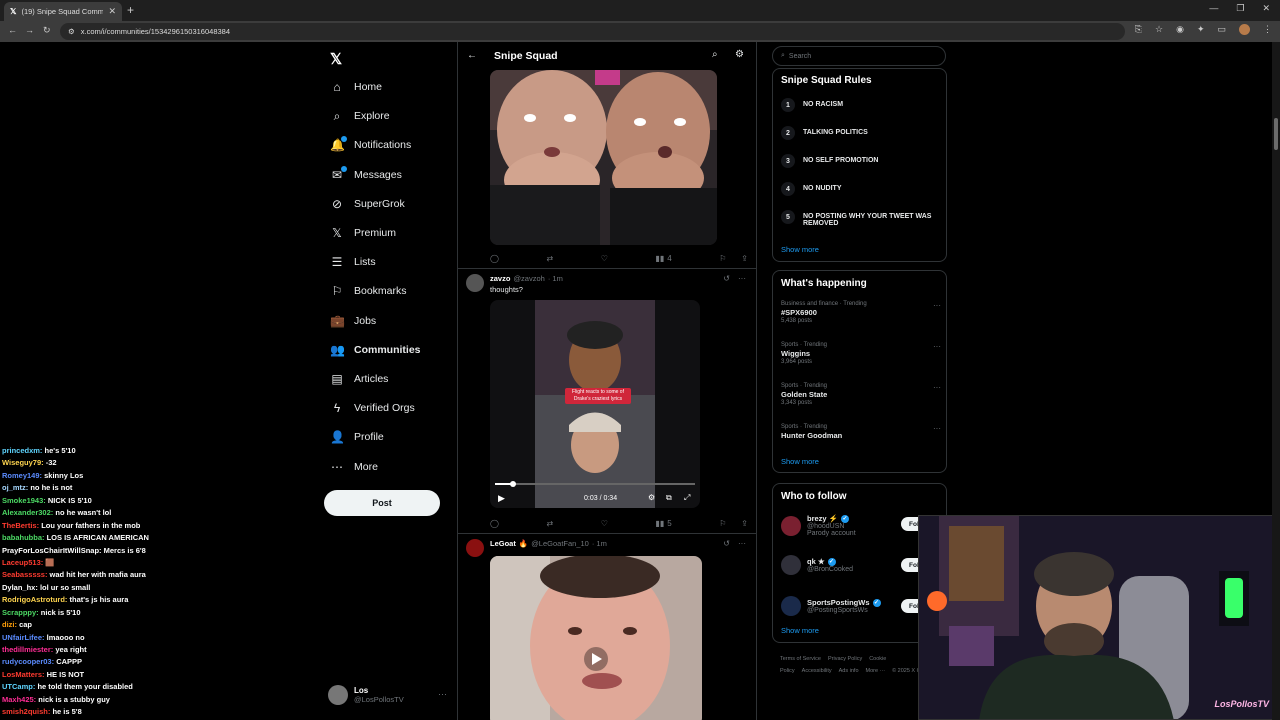 This screenshot has width=1280, height=720. What do you see at coordinates (500, 278) in the screenshot?
I see `author-name: zavzo` at bounding box center [500, 278].